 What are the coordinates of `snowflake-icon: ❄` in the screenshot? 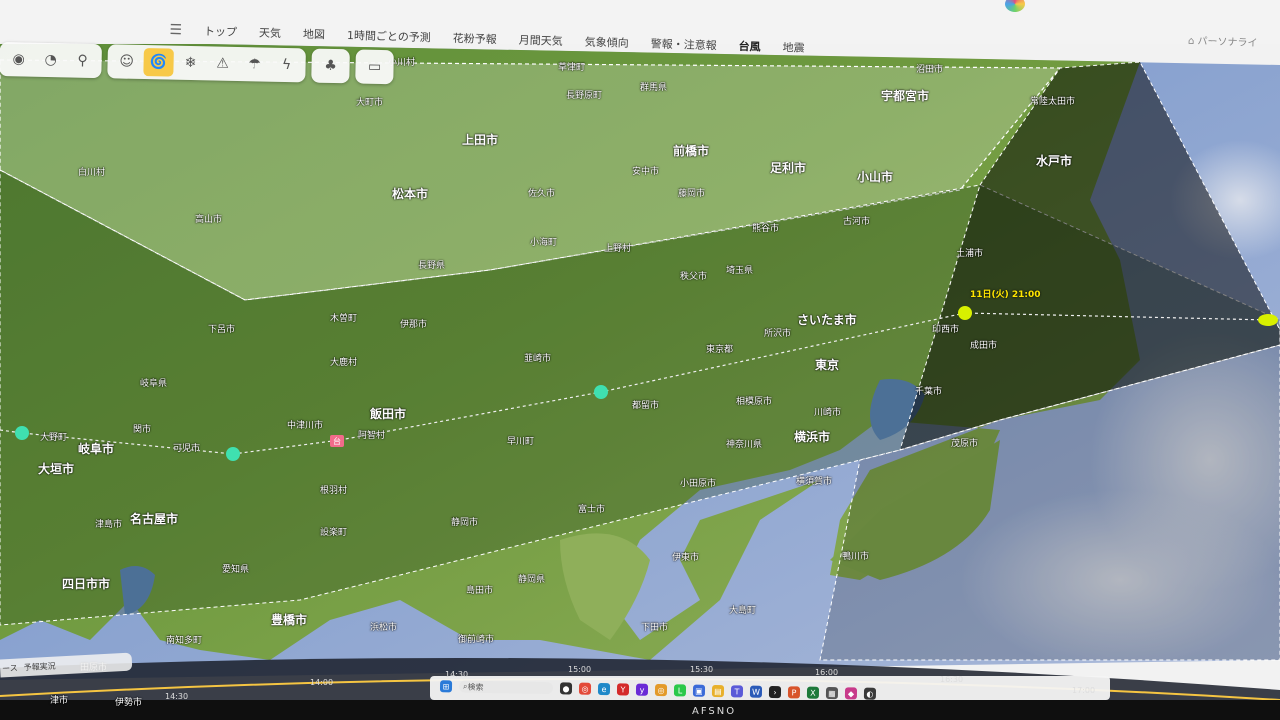 It's located at (190, 63).